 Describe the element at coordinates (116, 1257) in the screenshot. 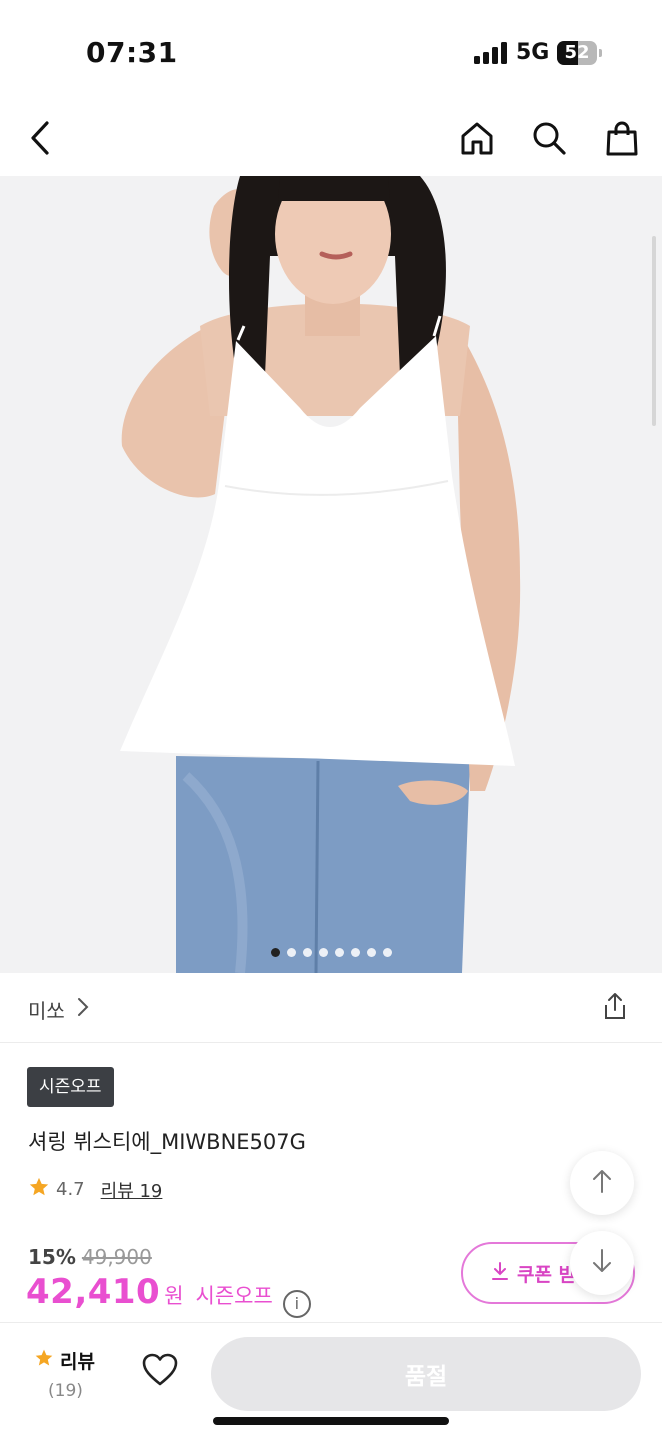

I see `original-price: 49,900` at that location.